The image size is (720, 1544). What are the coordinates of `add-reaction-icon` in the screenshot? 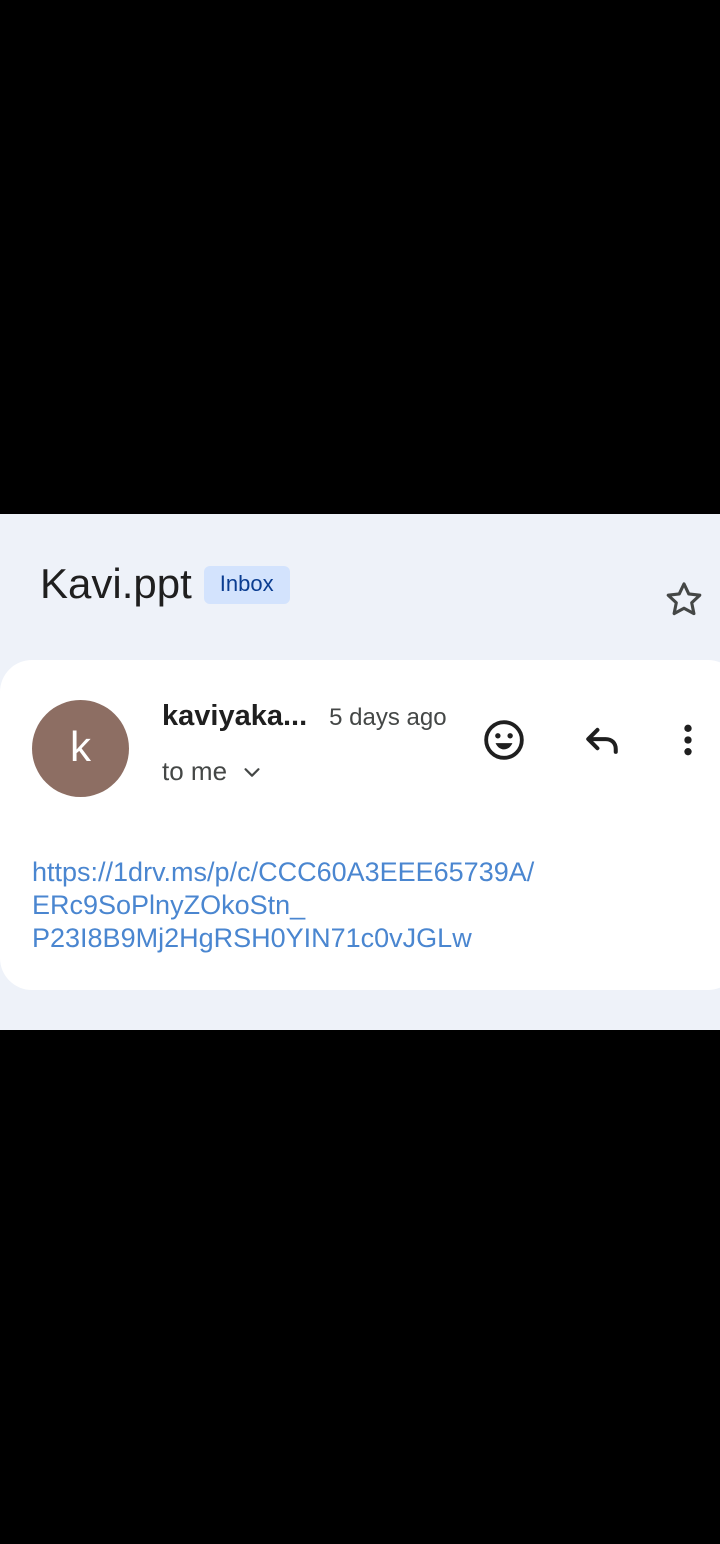 It's located at (504, 740).